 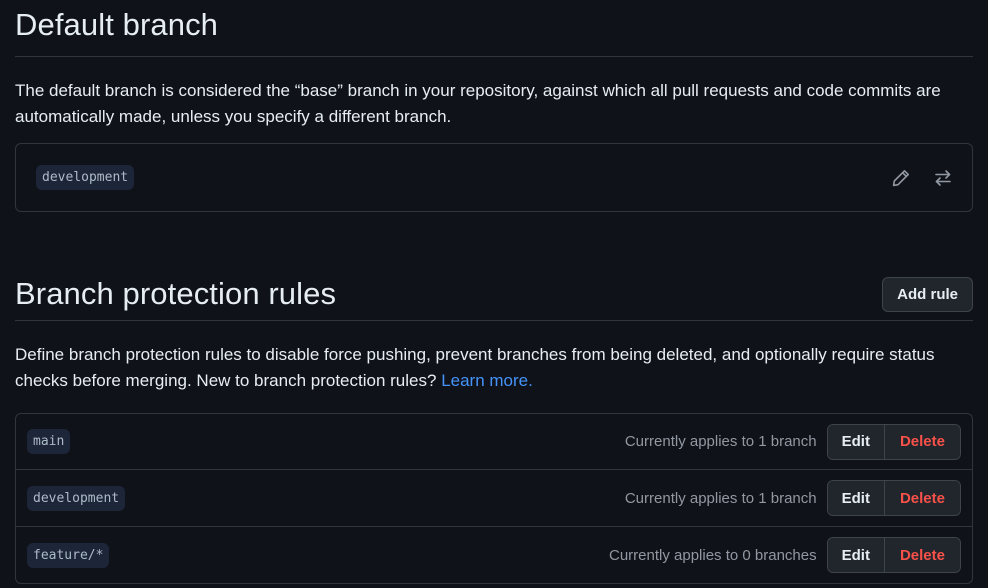 What do you see at coordinates (176, 293) in the screenshot?
I see `protection-rules-title: Branch protection rules` at bounding box center [176, 293].